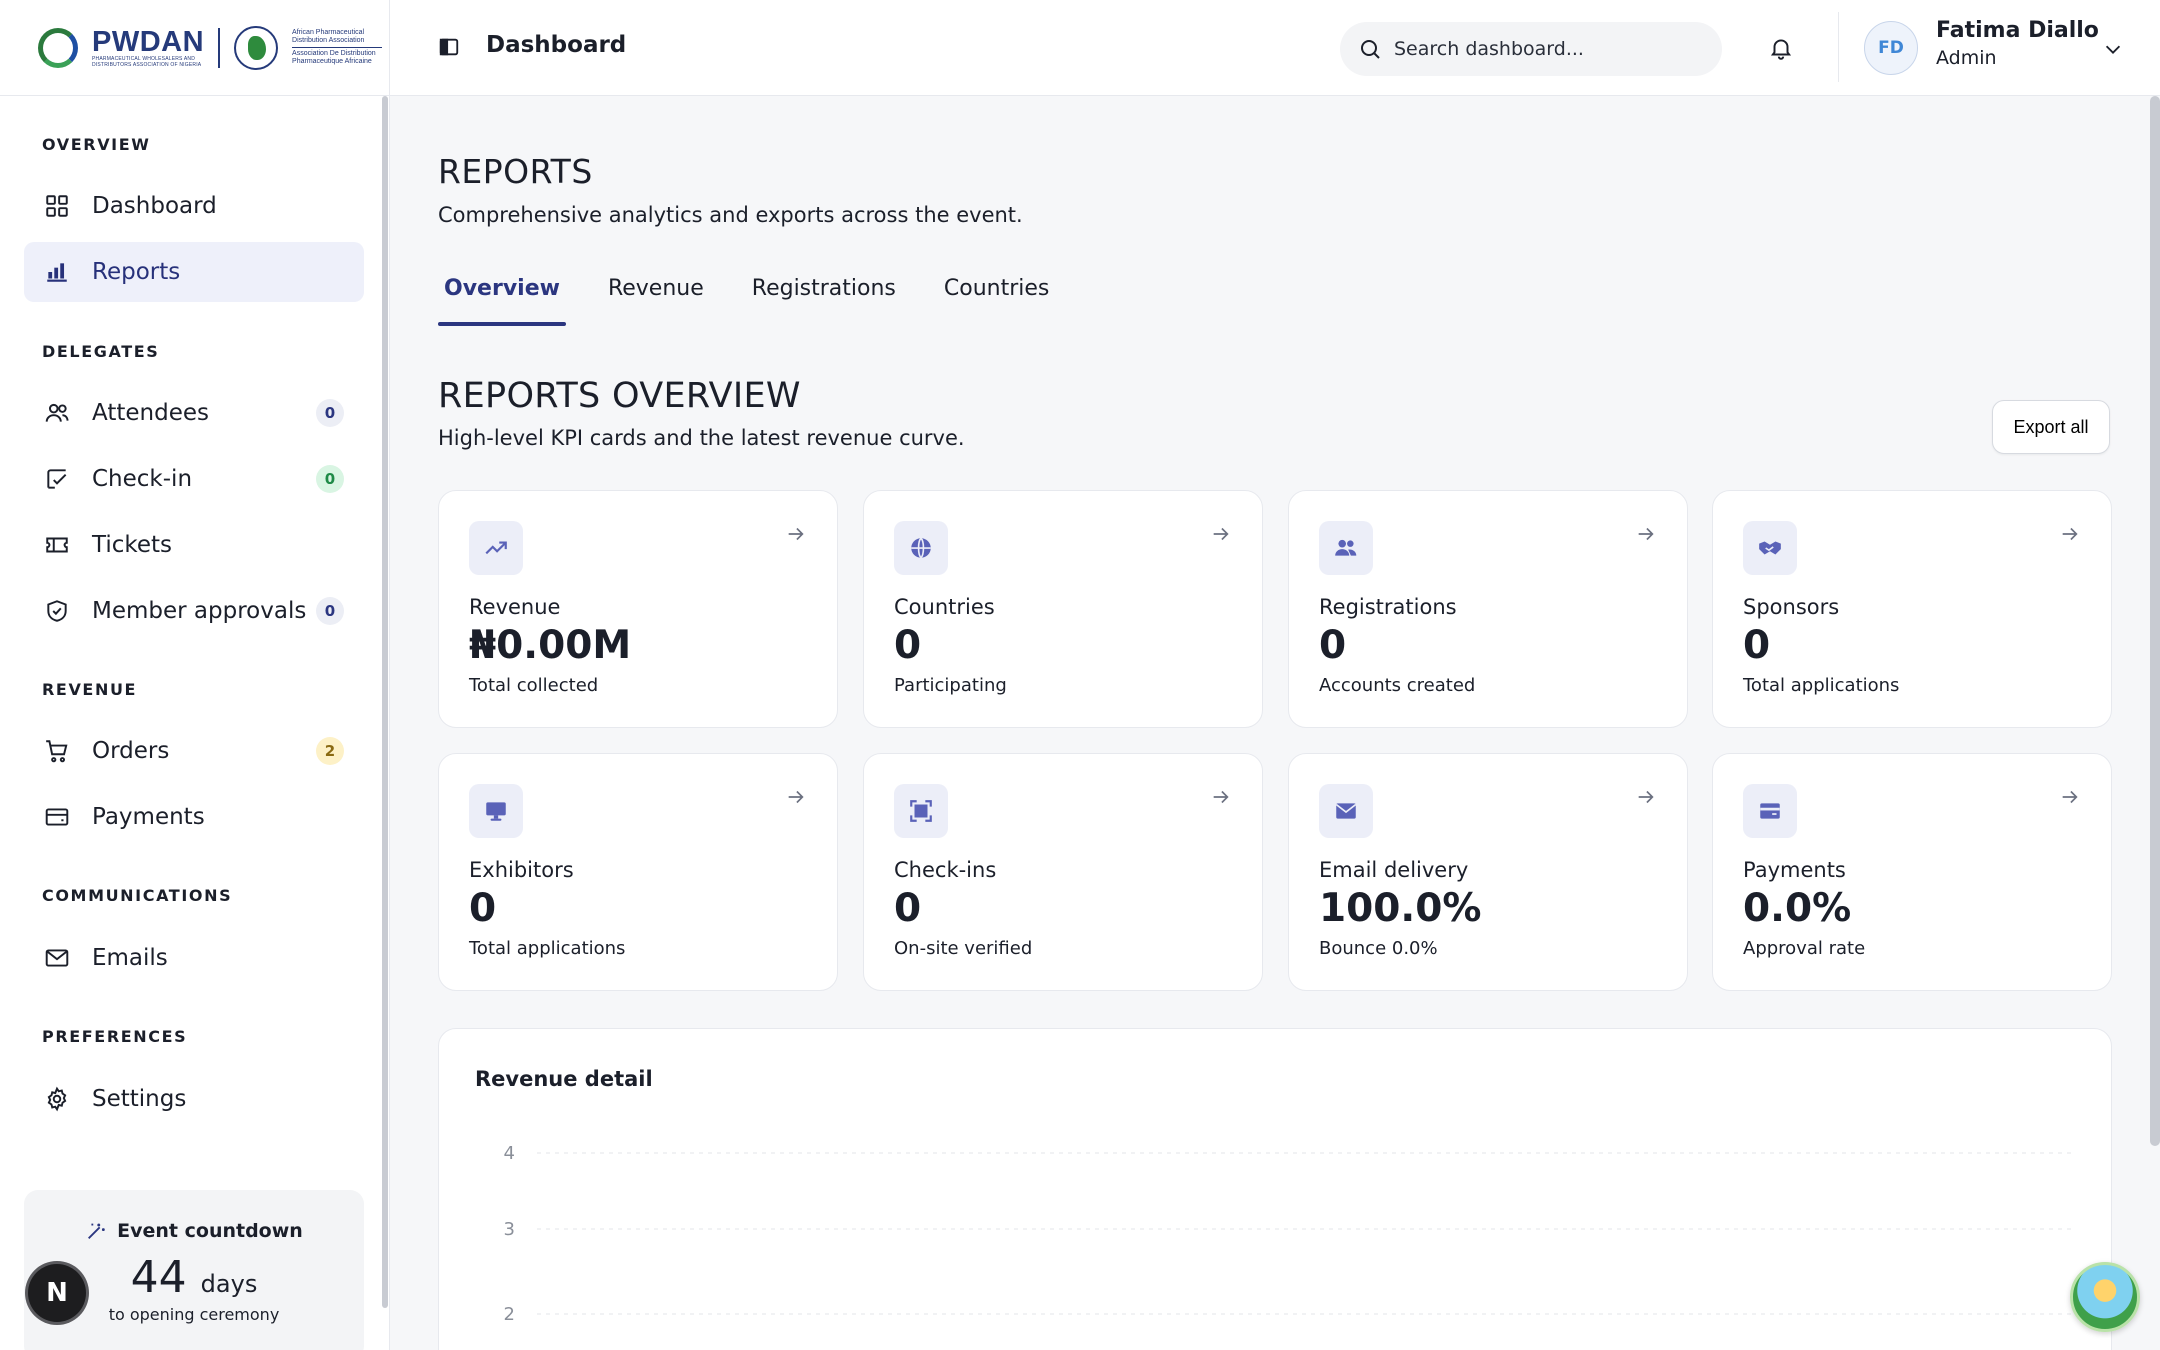  I want to click on kpi-card-exhibitors: Exhibitors 0 Total applications, so click(638, 872).